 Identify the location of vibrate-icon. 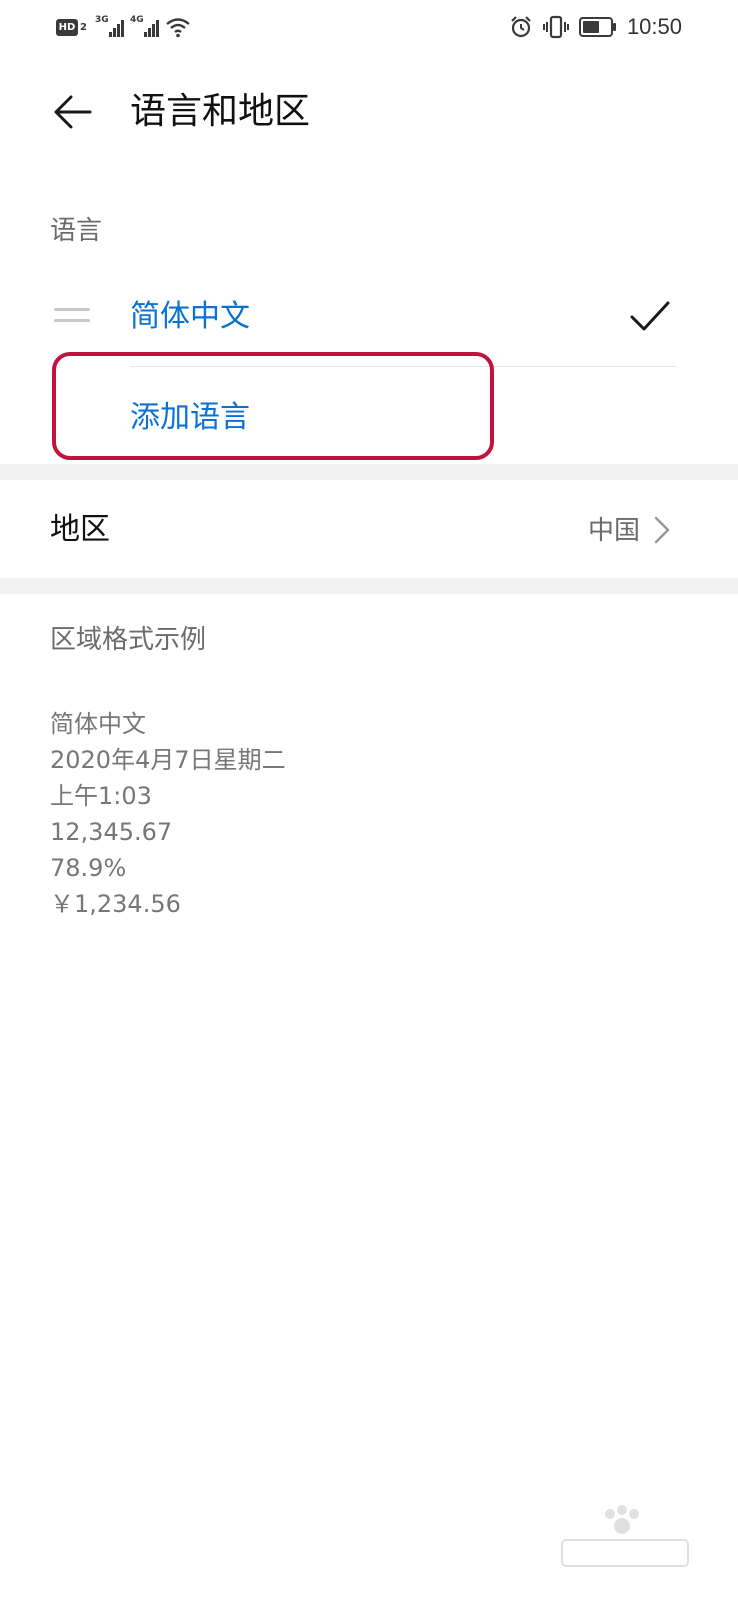
(555, 27).